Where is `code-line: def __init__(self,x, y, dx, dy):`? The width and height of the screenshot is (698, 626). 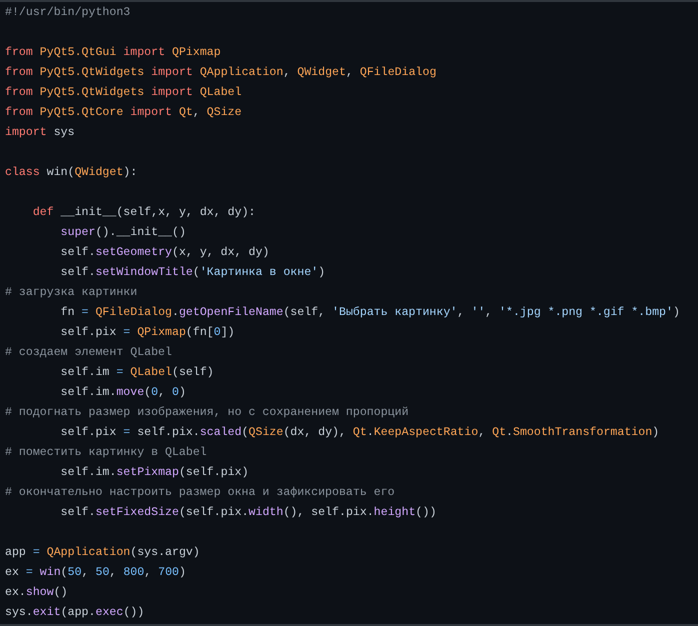 code-line: def __init__(self,x, y, dx, dy): is located at coordinates (144, 213).